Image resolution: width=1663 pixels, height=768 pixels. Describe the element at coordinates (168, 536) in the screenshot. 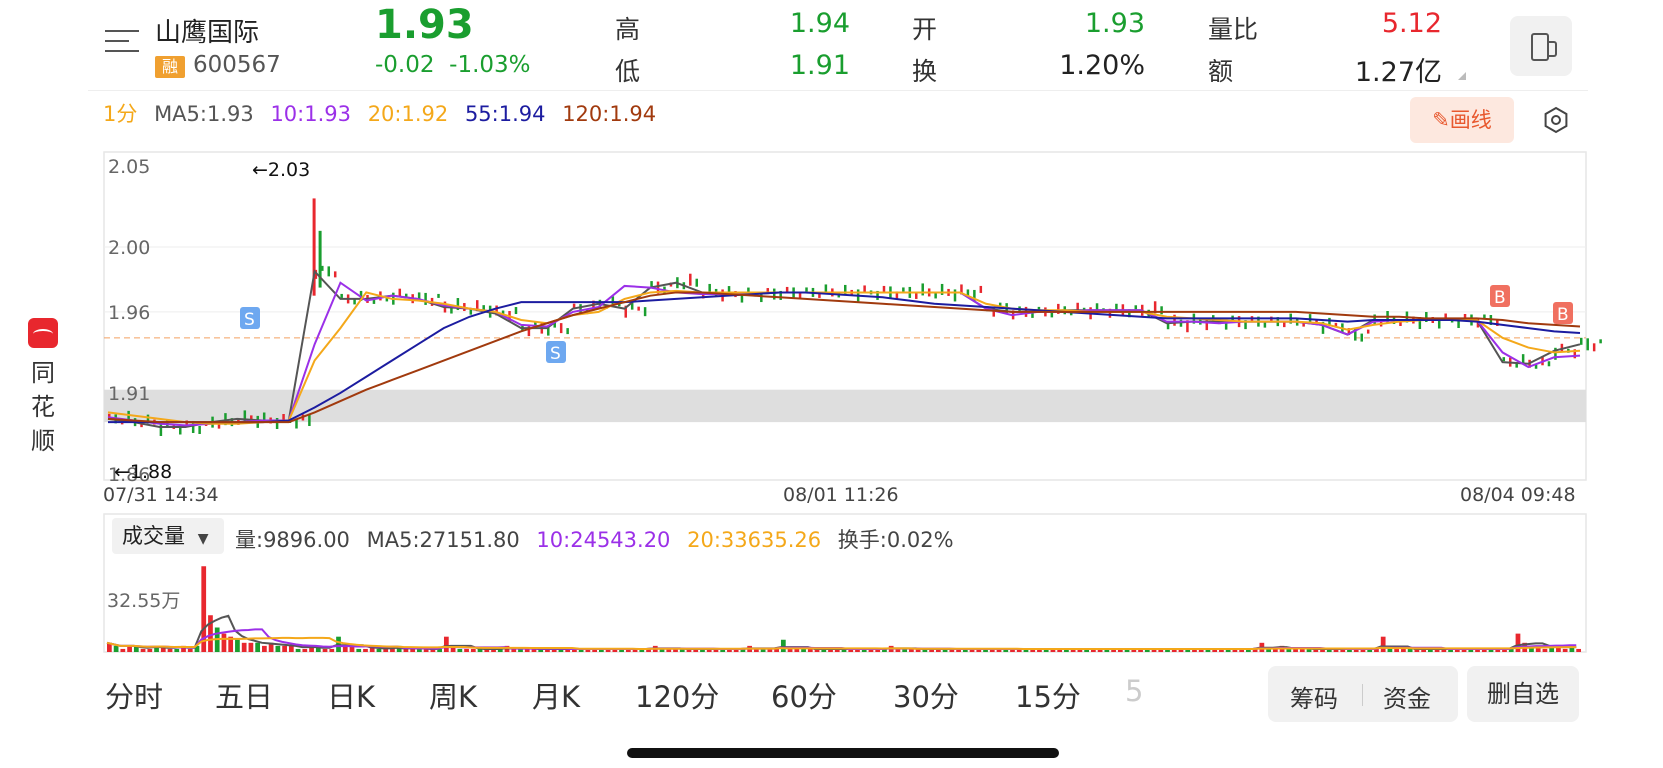

I see `indicator-selector: 成交量 ▼` at that location.